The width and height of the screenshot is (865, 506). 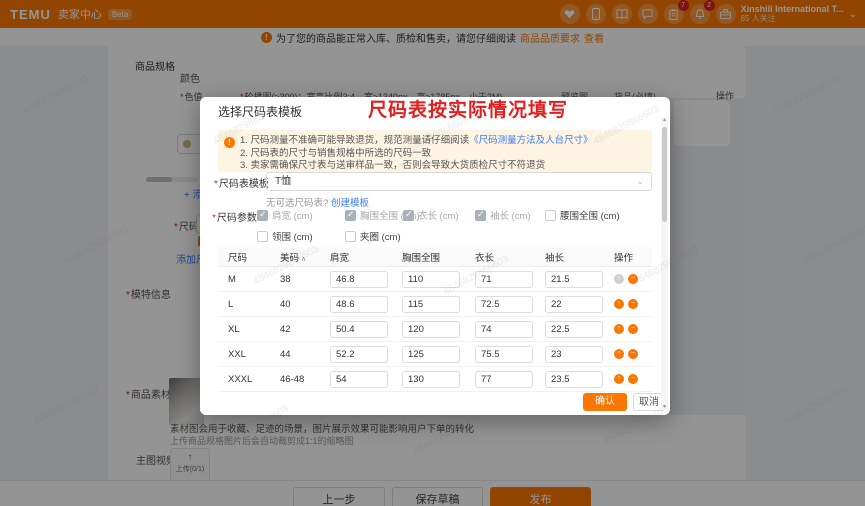 I want to click on modal-title: 选择尺码表模板, so click(x=260, y=112).